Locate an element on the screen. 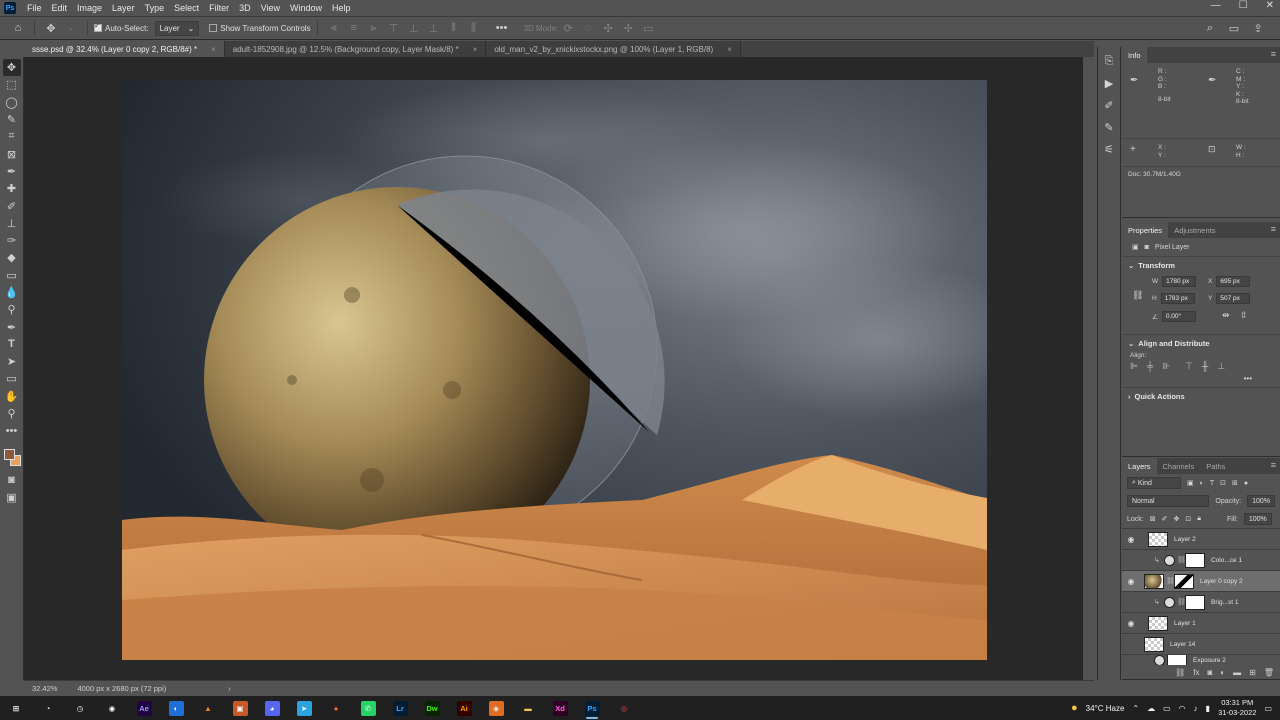 This screenshot has width=1280, height=720. layer-name: Layer 14 is located at coordinates (1182, 644).